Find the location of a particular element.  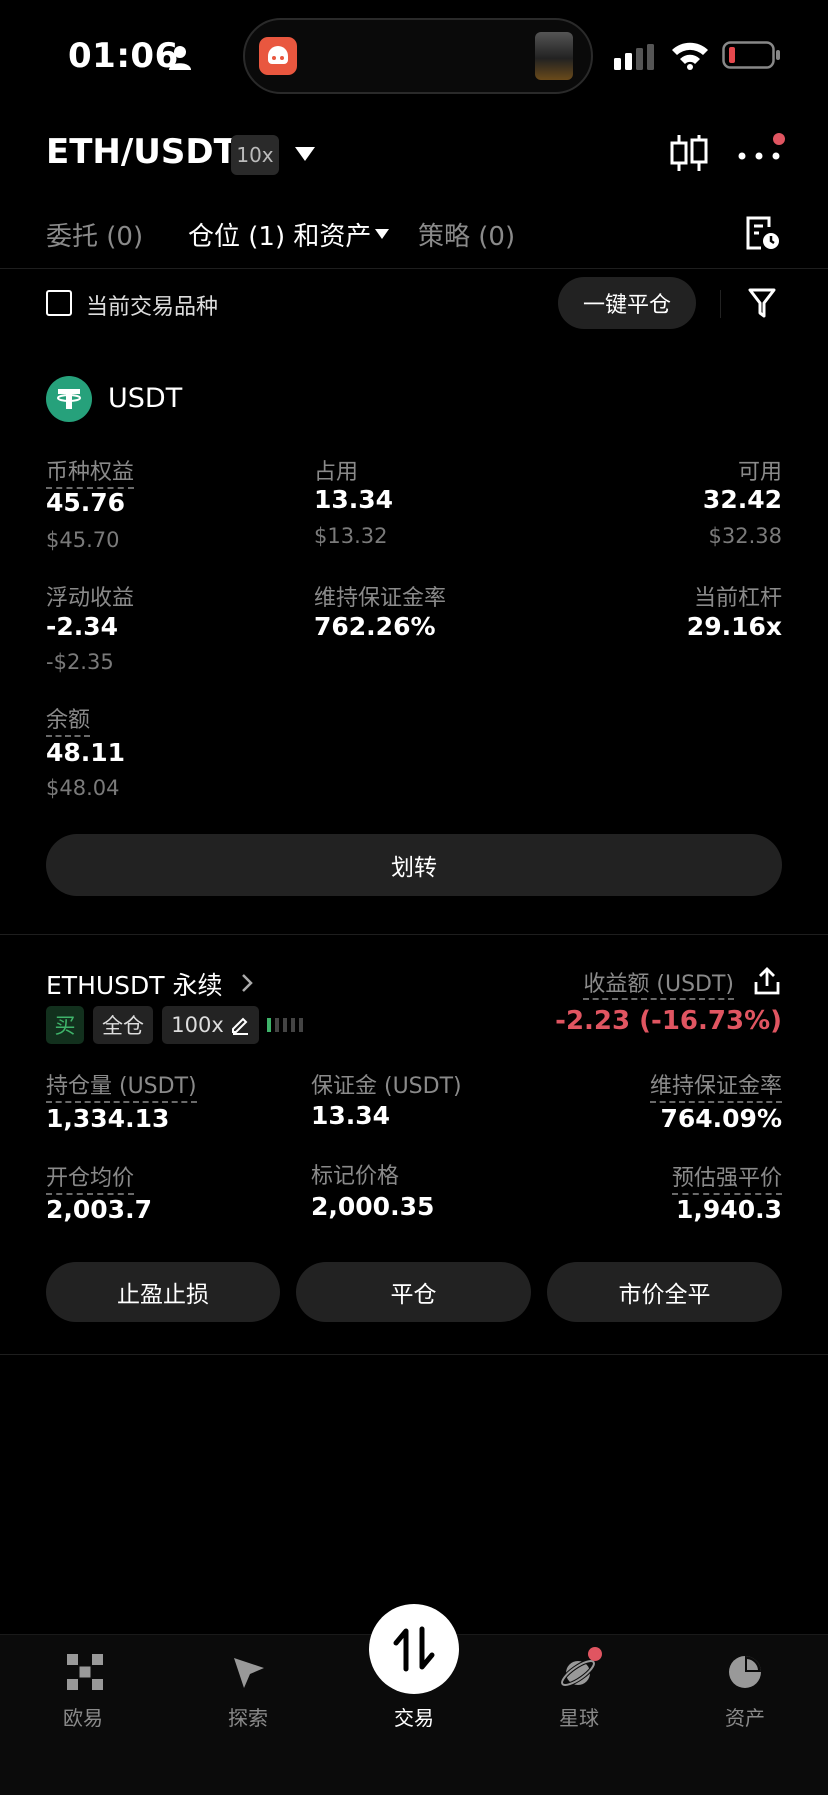

side-tag: 买 is located at coordinates (65, 1025).